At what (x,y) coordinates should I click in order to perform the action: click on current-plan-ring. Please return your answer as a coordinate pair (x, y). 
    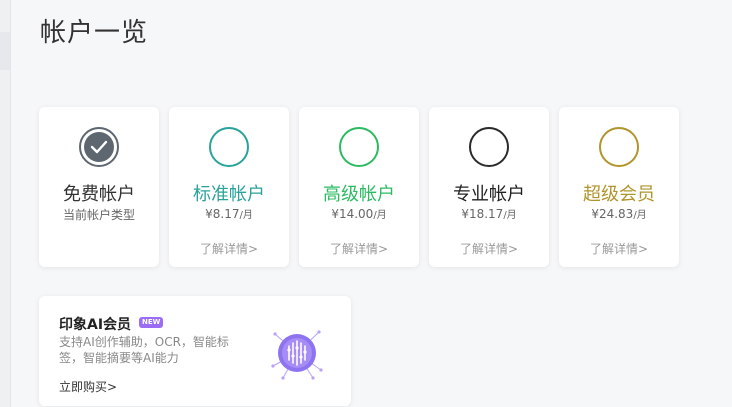
    Looking at the image, I should click on (99, 147).